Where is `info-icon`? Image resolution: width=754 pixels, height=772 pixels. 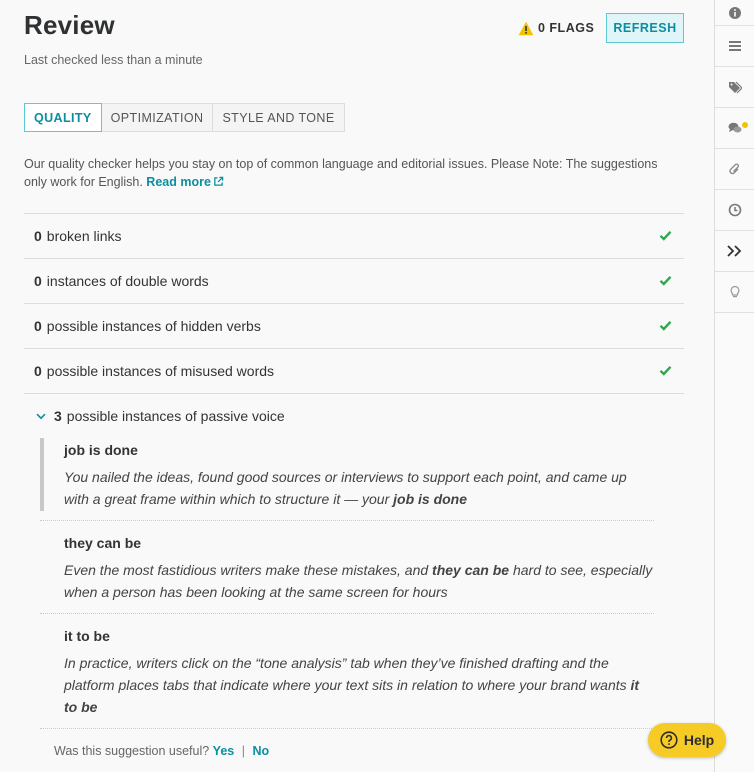 info-icon is located at coordinates (734, 12).